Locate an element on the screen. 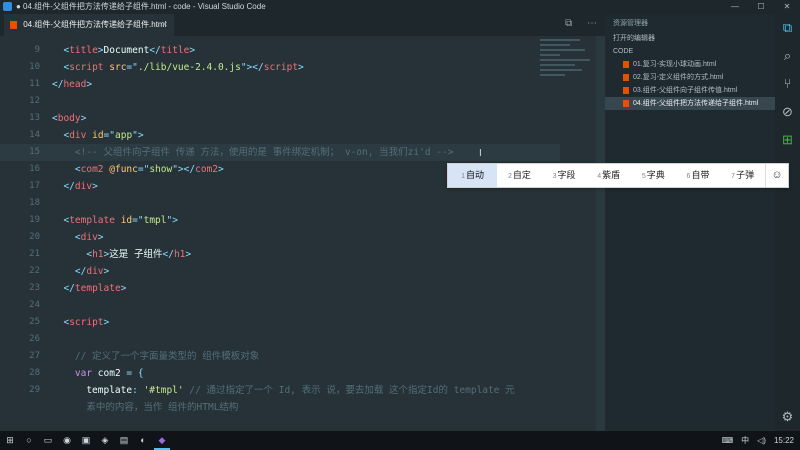 Image resolution: width=800 pixels, height=450 pixels. open-editors-section: 打开的编辑器 is located at coordinates (690, 38).